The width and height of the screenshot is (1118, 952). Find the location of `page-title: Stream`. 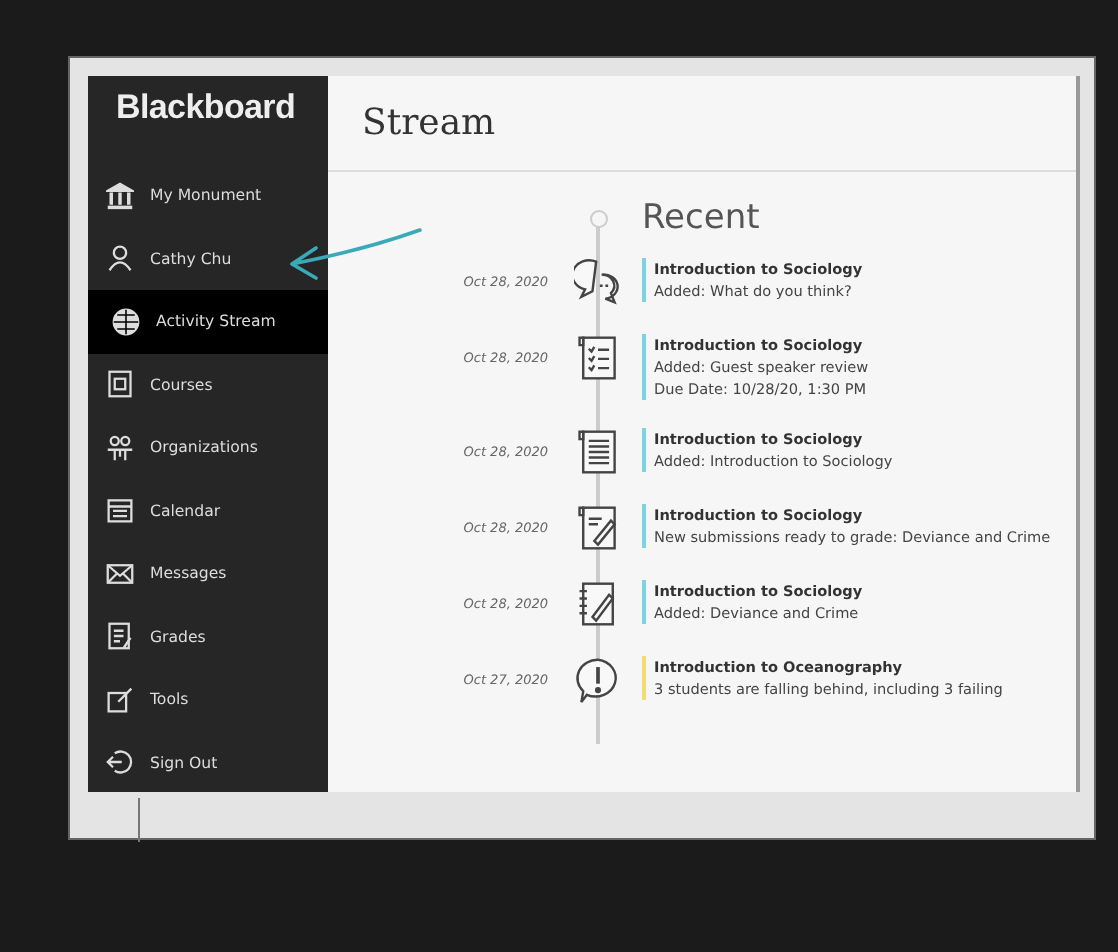

page-title: Stream is located at coordinates (429, 123).